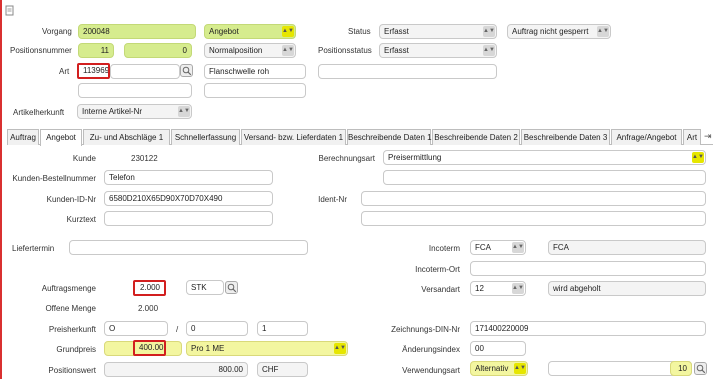 This screenshot has height=379, width=713. What do you see at coordinates (236, 50) in the screenshot?
I see `position-type-value: Normalposition` at bounding box center [236, 50].